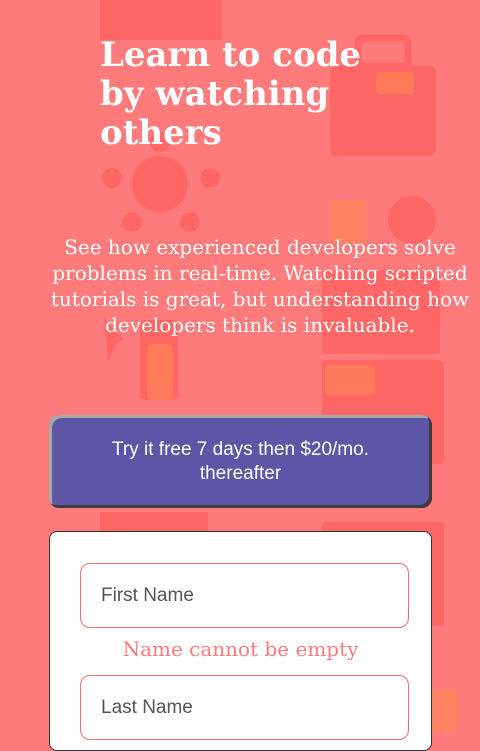 Image resolution: width=480 pixels, height=751 pixels. I want to click on first-name-error: Name cannot be empty, so click(240, 649).